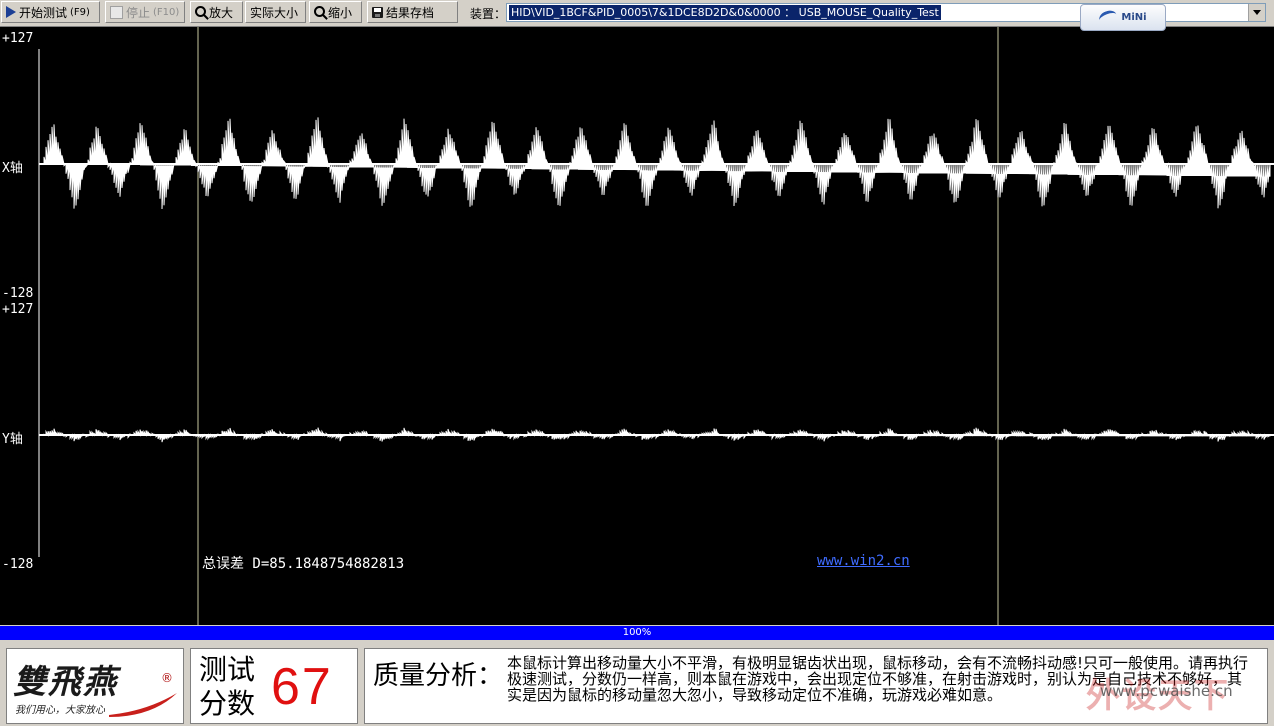 Image resolution: width=1274 pixels, height=726 pixels. Describe the element at coordinates (221, 12) in the screenshot. I see `zoom-in-label: 放大` at that location.